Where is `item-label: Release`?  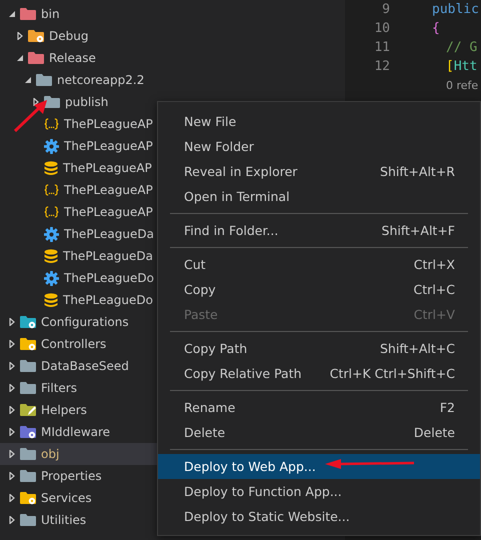 item-label: Release is located at coordinates (72, 58).